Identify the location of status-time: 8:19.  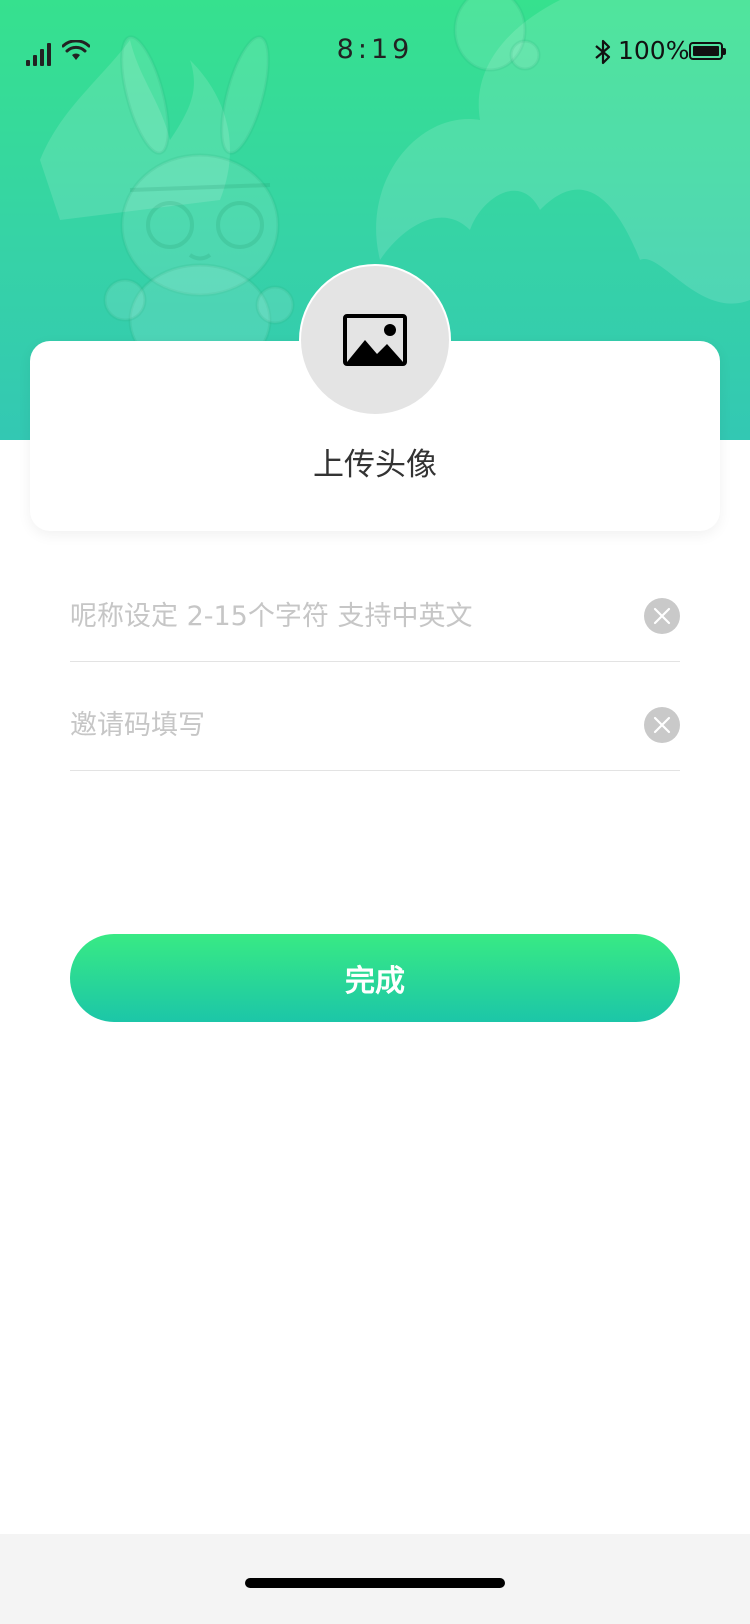
(375, 49).